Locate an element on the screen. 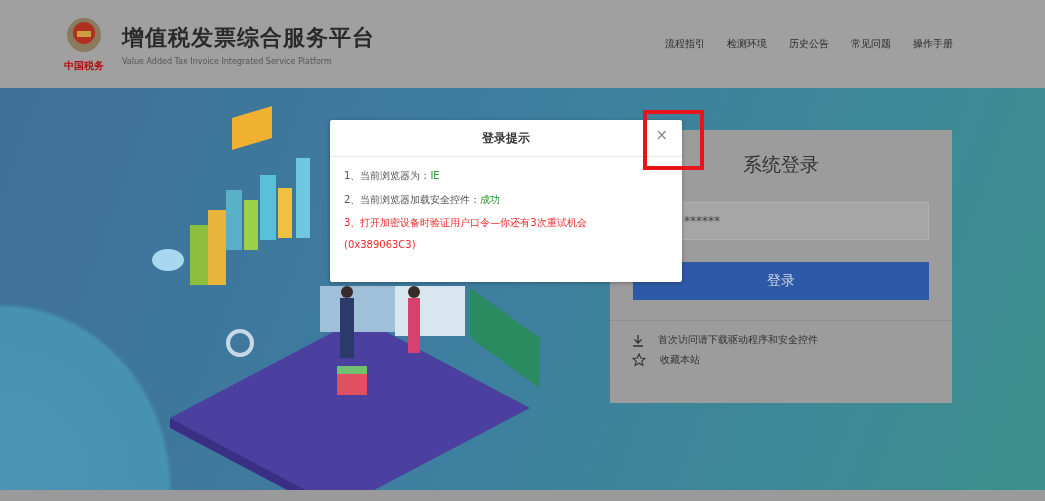 Image resolution: width=1045 pixels, height=501 pixels. nav-link: 检测环境 is located at coordinates (747, 44).